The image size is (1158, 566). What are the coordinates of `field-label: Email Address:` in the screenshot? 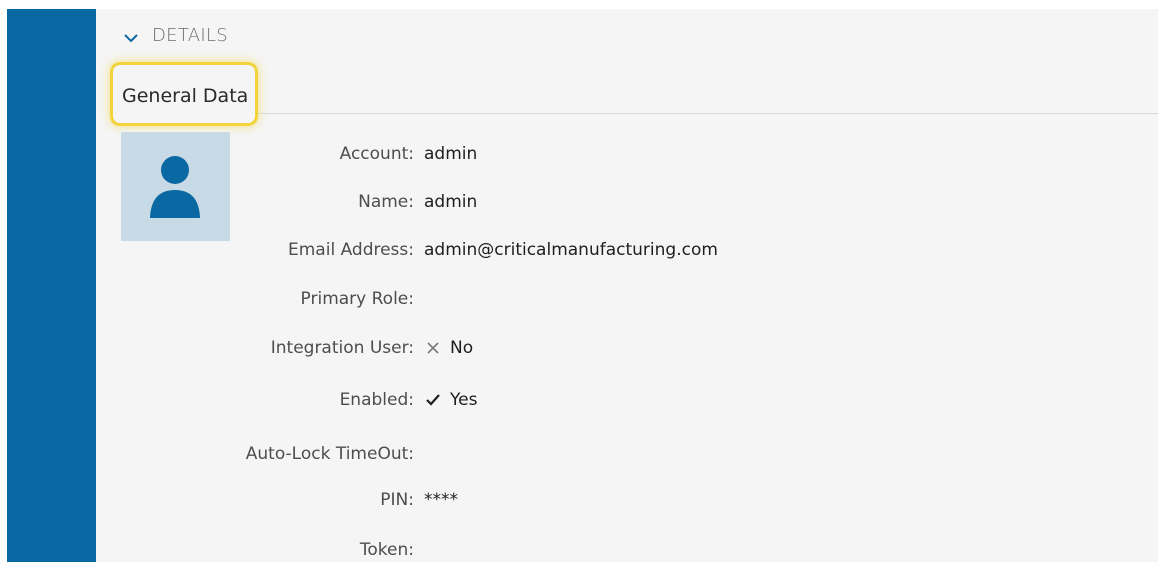 It's located at (351, 250).